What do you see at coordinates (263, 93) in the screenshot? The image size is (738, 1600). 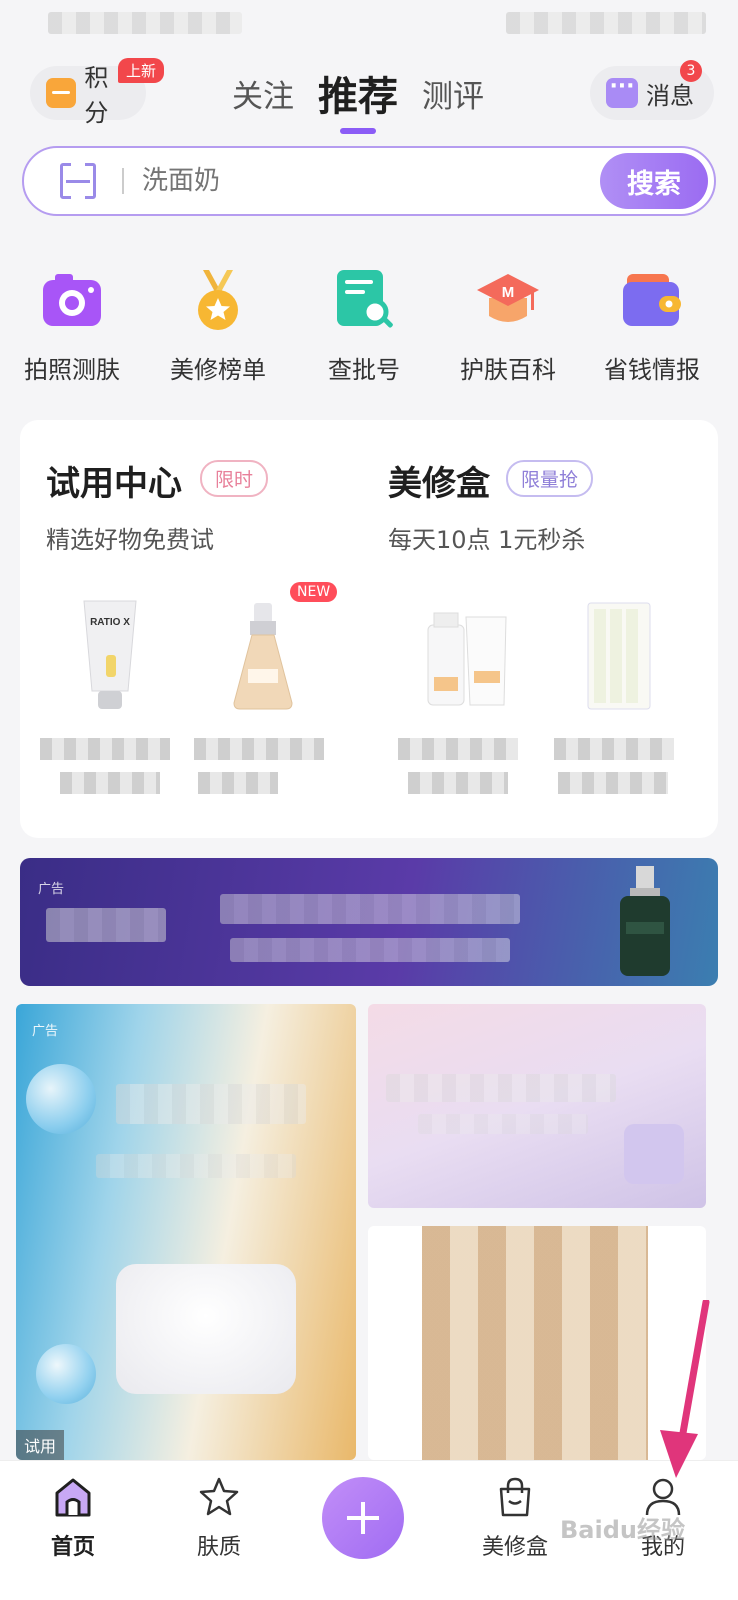 I see `tab-follow: 关注` at bounding box center [263, 93].